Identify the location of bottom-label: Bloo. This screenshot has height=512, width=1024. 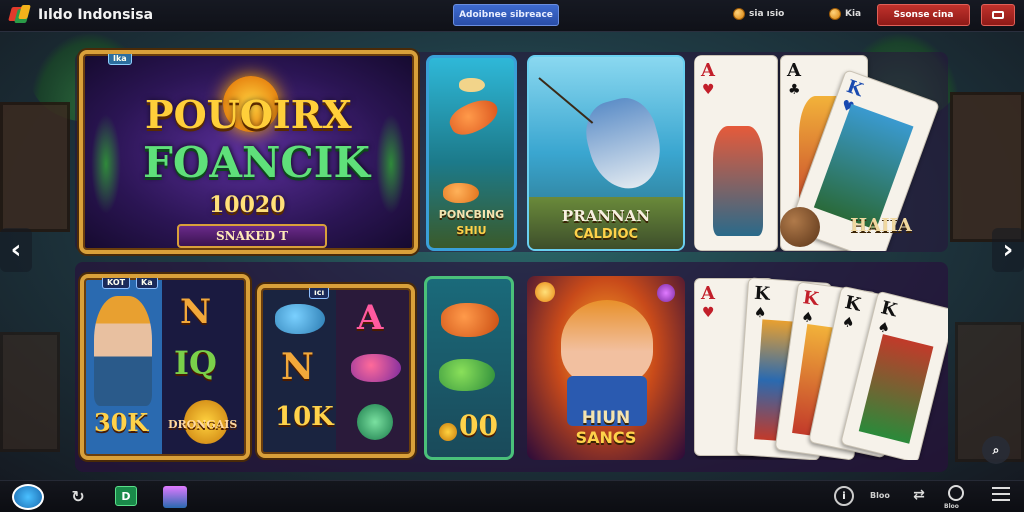
(880, 495).